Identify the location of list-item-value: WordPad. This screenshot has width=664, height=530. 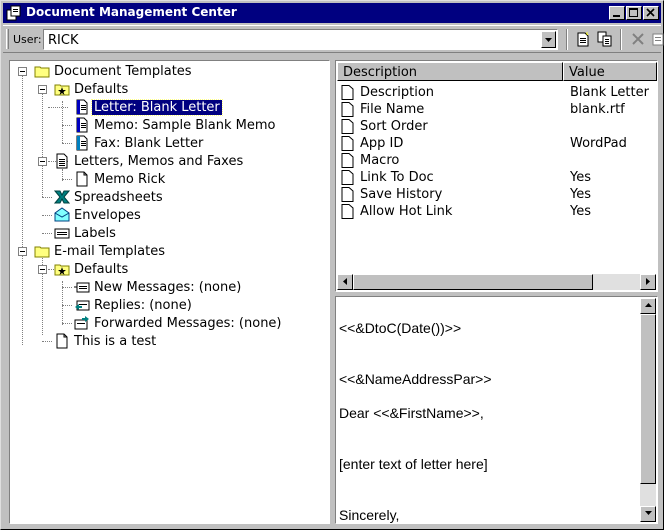
(598, 143).